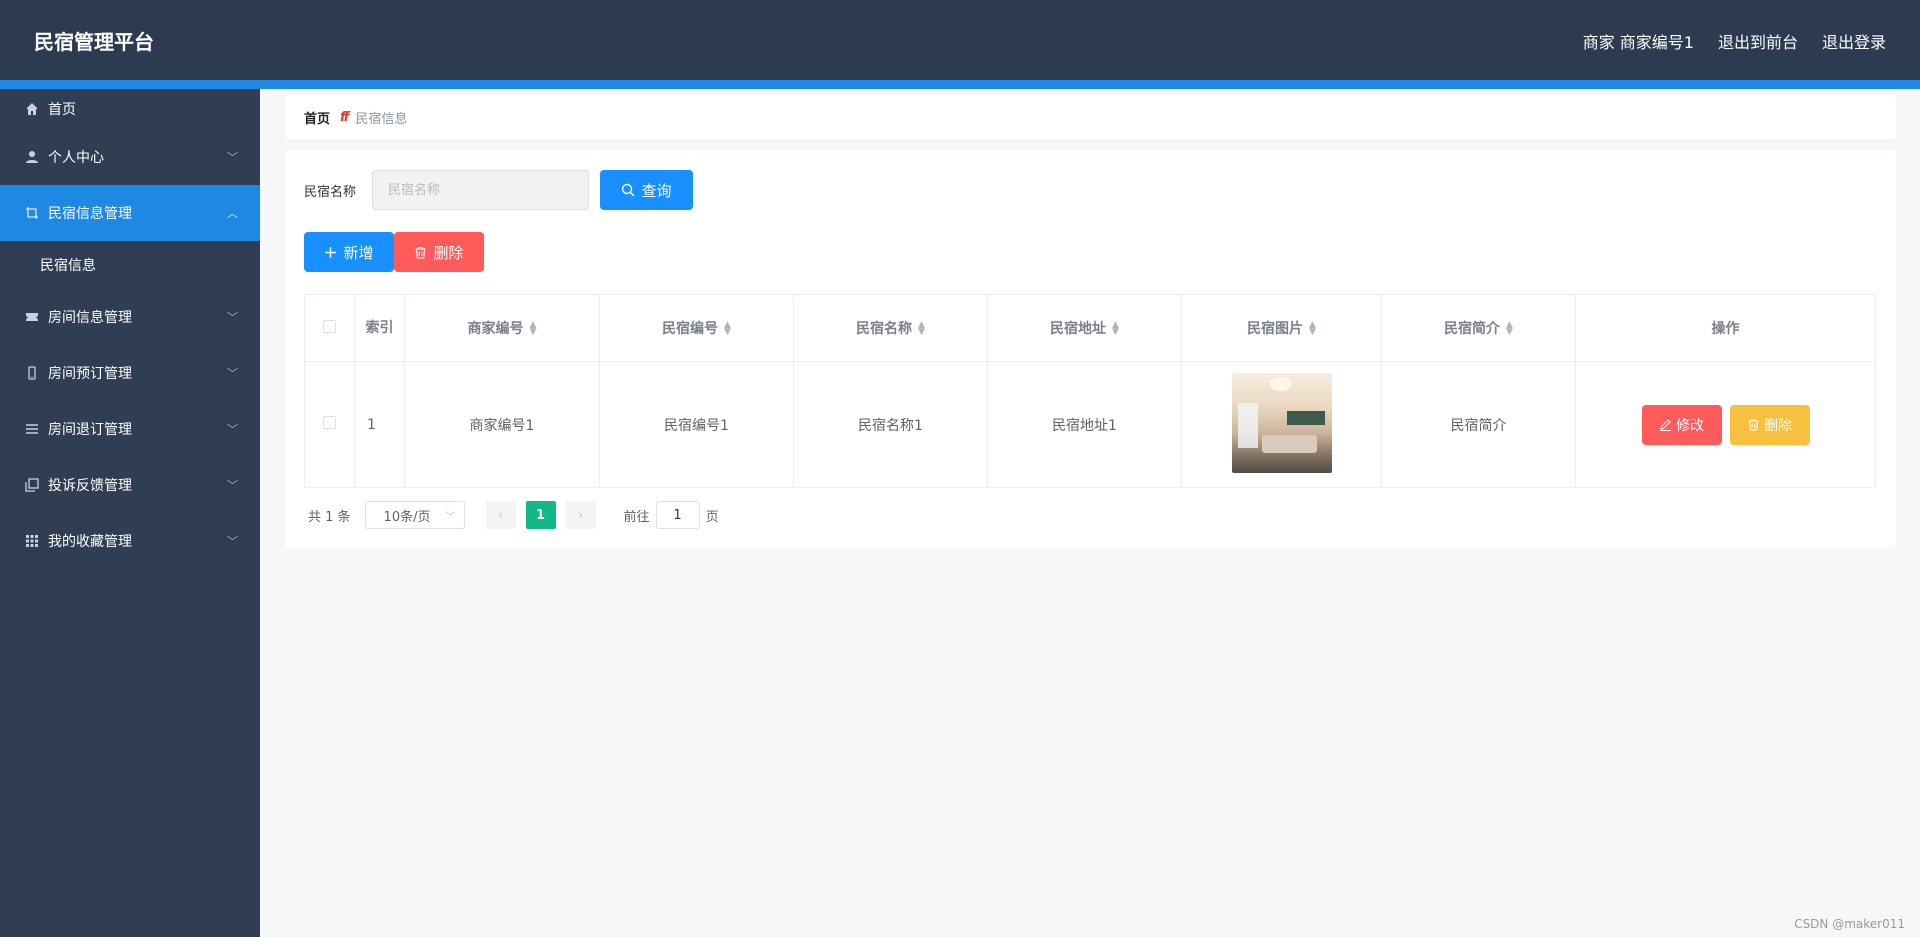 The width and height of the screenshot is (1920, 937). Describe the element at coordinates (32, 157) in the screenshot. I see `user-icon` at that location.